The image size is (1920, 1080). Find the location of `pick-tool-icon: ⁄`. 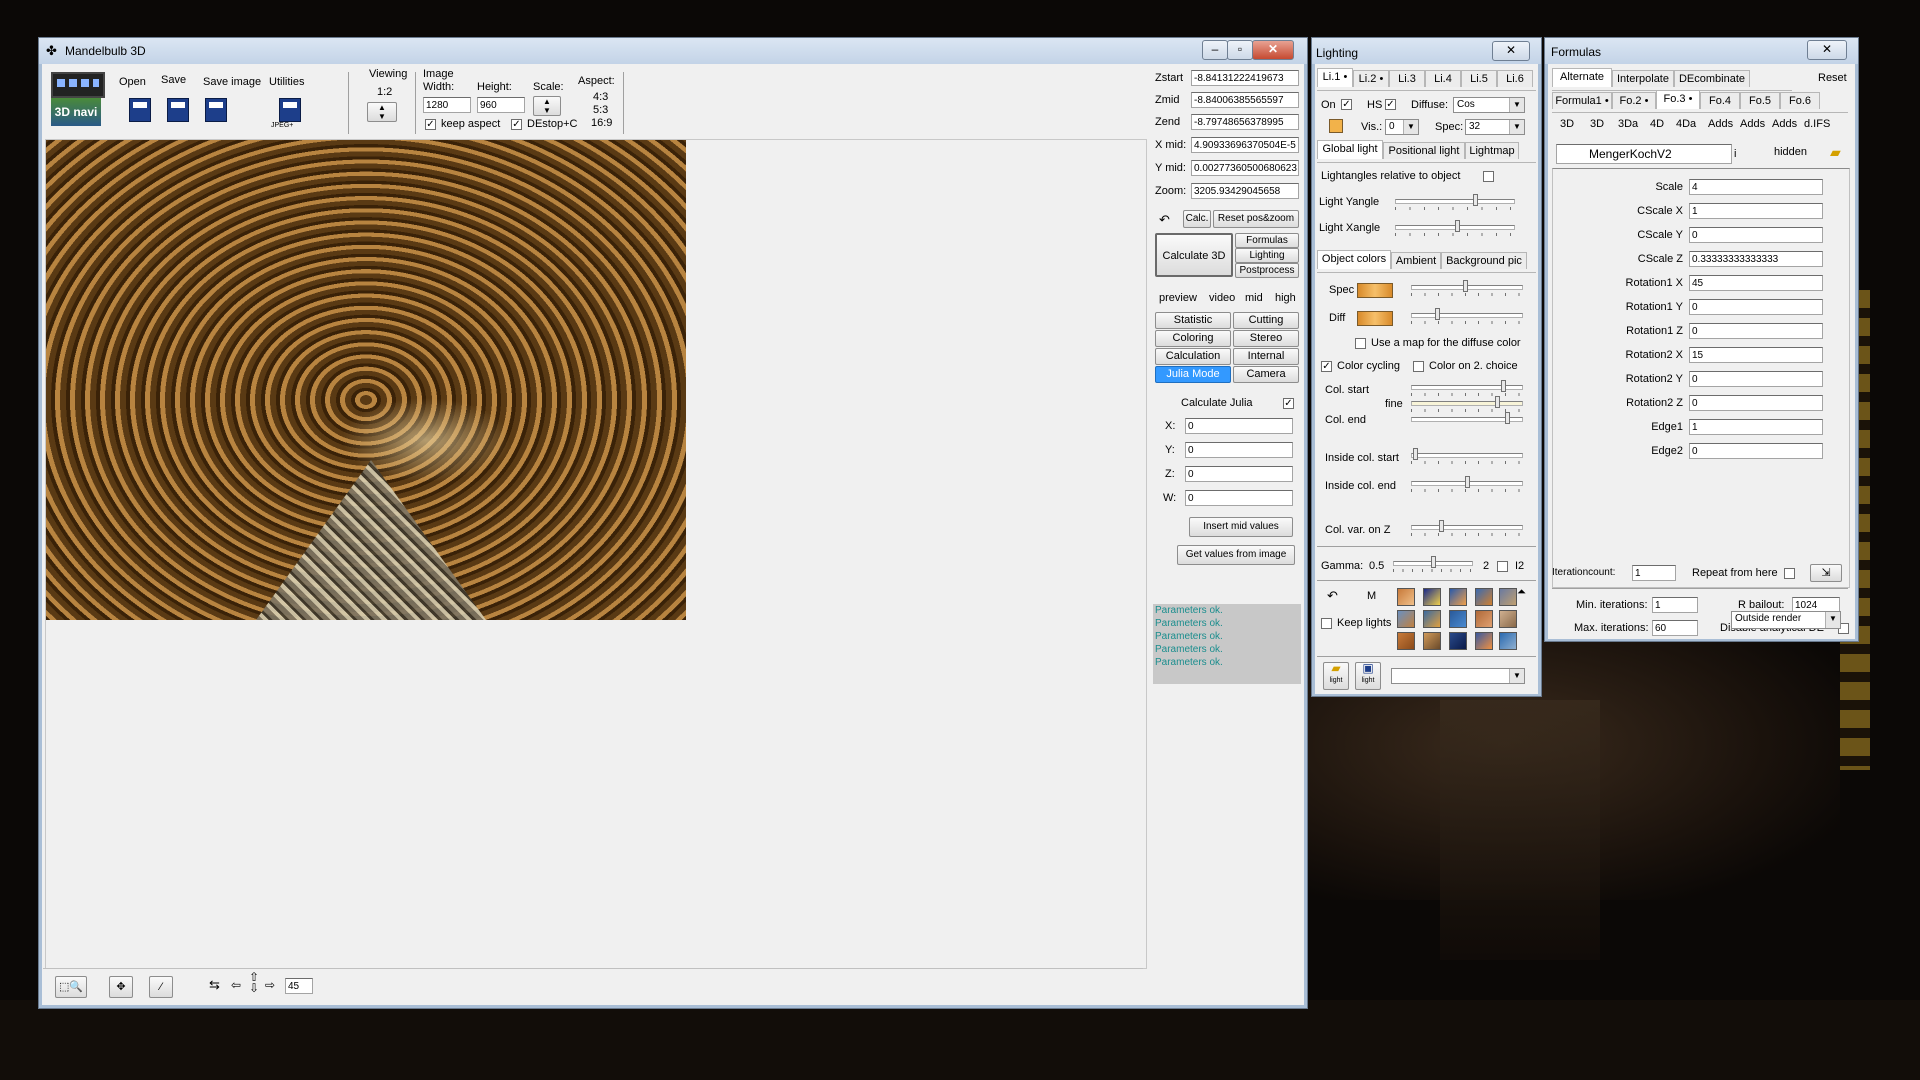

pick-tool-icon: ⁄ is located at coordinates (161, 987).